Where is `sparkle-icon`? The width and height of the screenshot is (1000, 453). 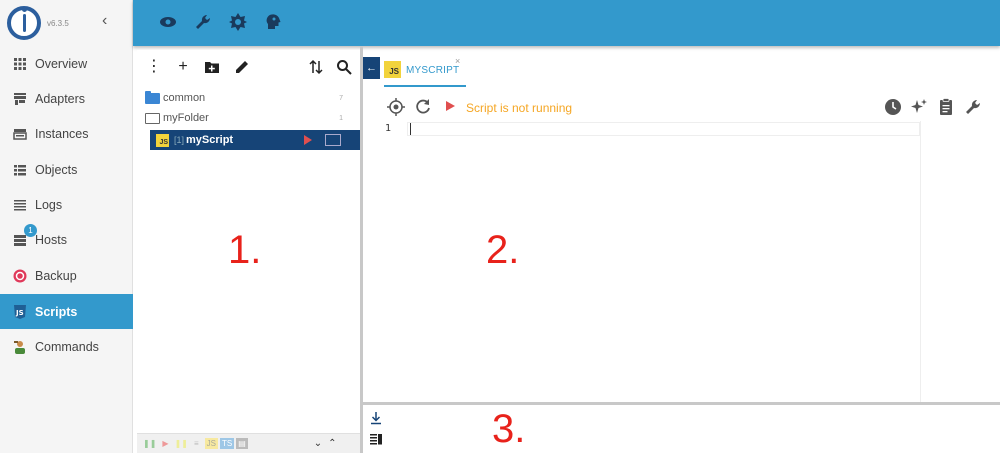
sparkle-icon is located at coordinates (919, 107).